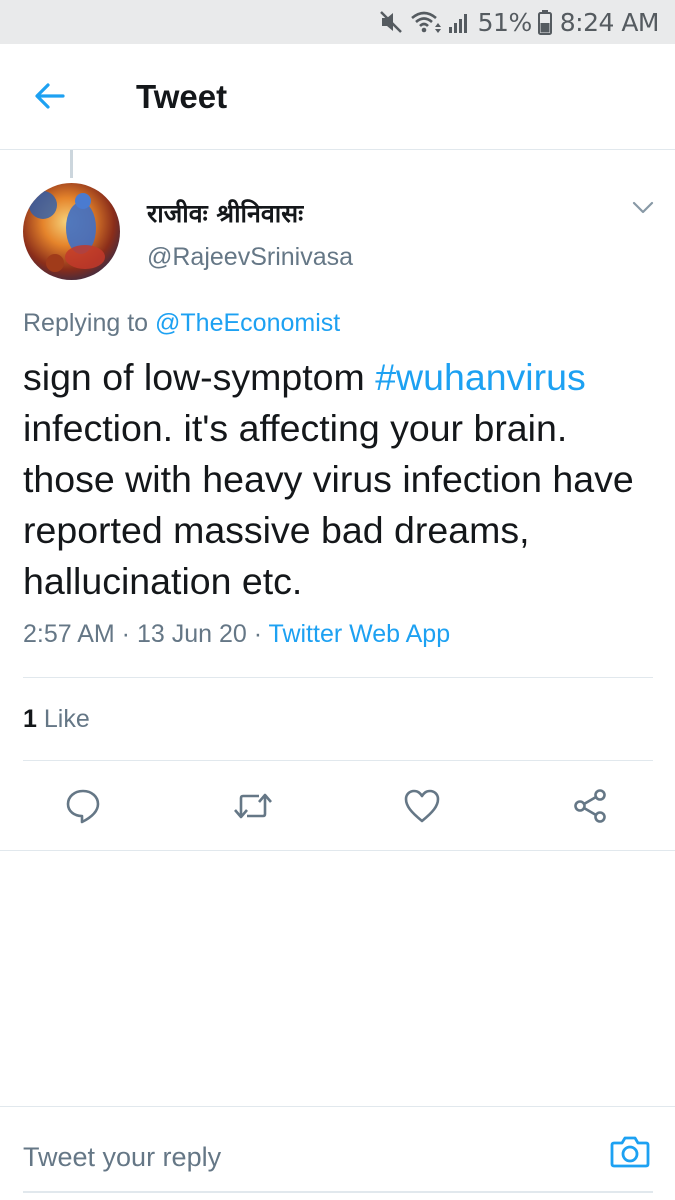 Image resolution: width=675 pixels, height=1200 pixels. I want to click on wifi-icon, so click(426, 22).